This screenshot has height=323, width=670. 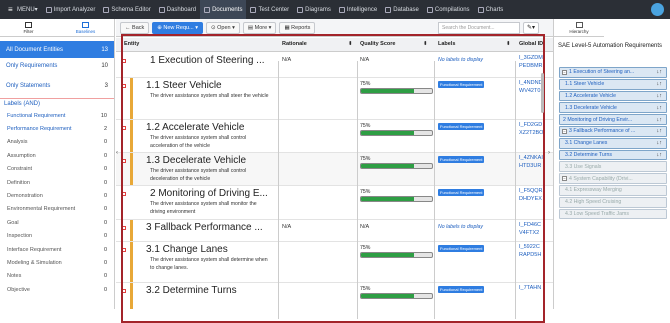 What do you see at coordinates (446, 44) in the screenshot?
I see `column-labels: Labels` at bounding box center [446, 44].